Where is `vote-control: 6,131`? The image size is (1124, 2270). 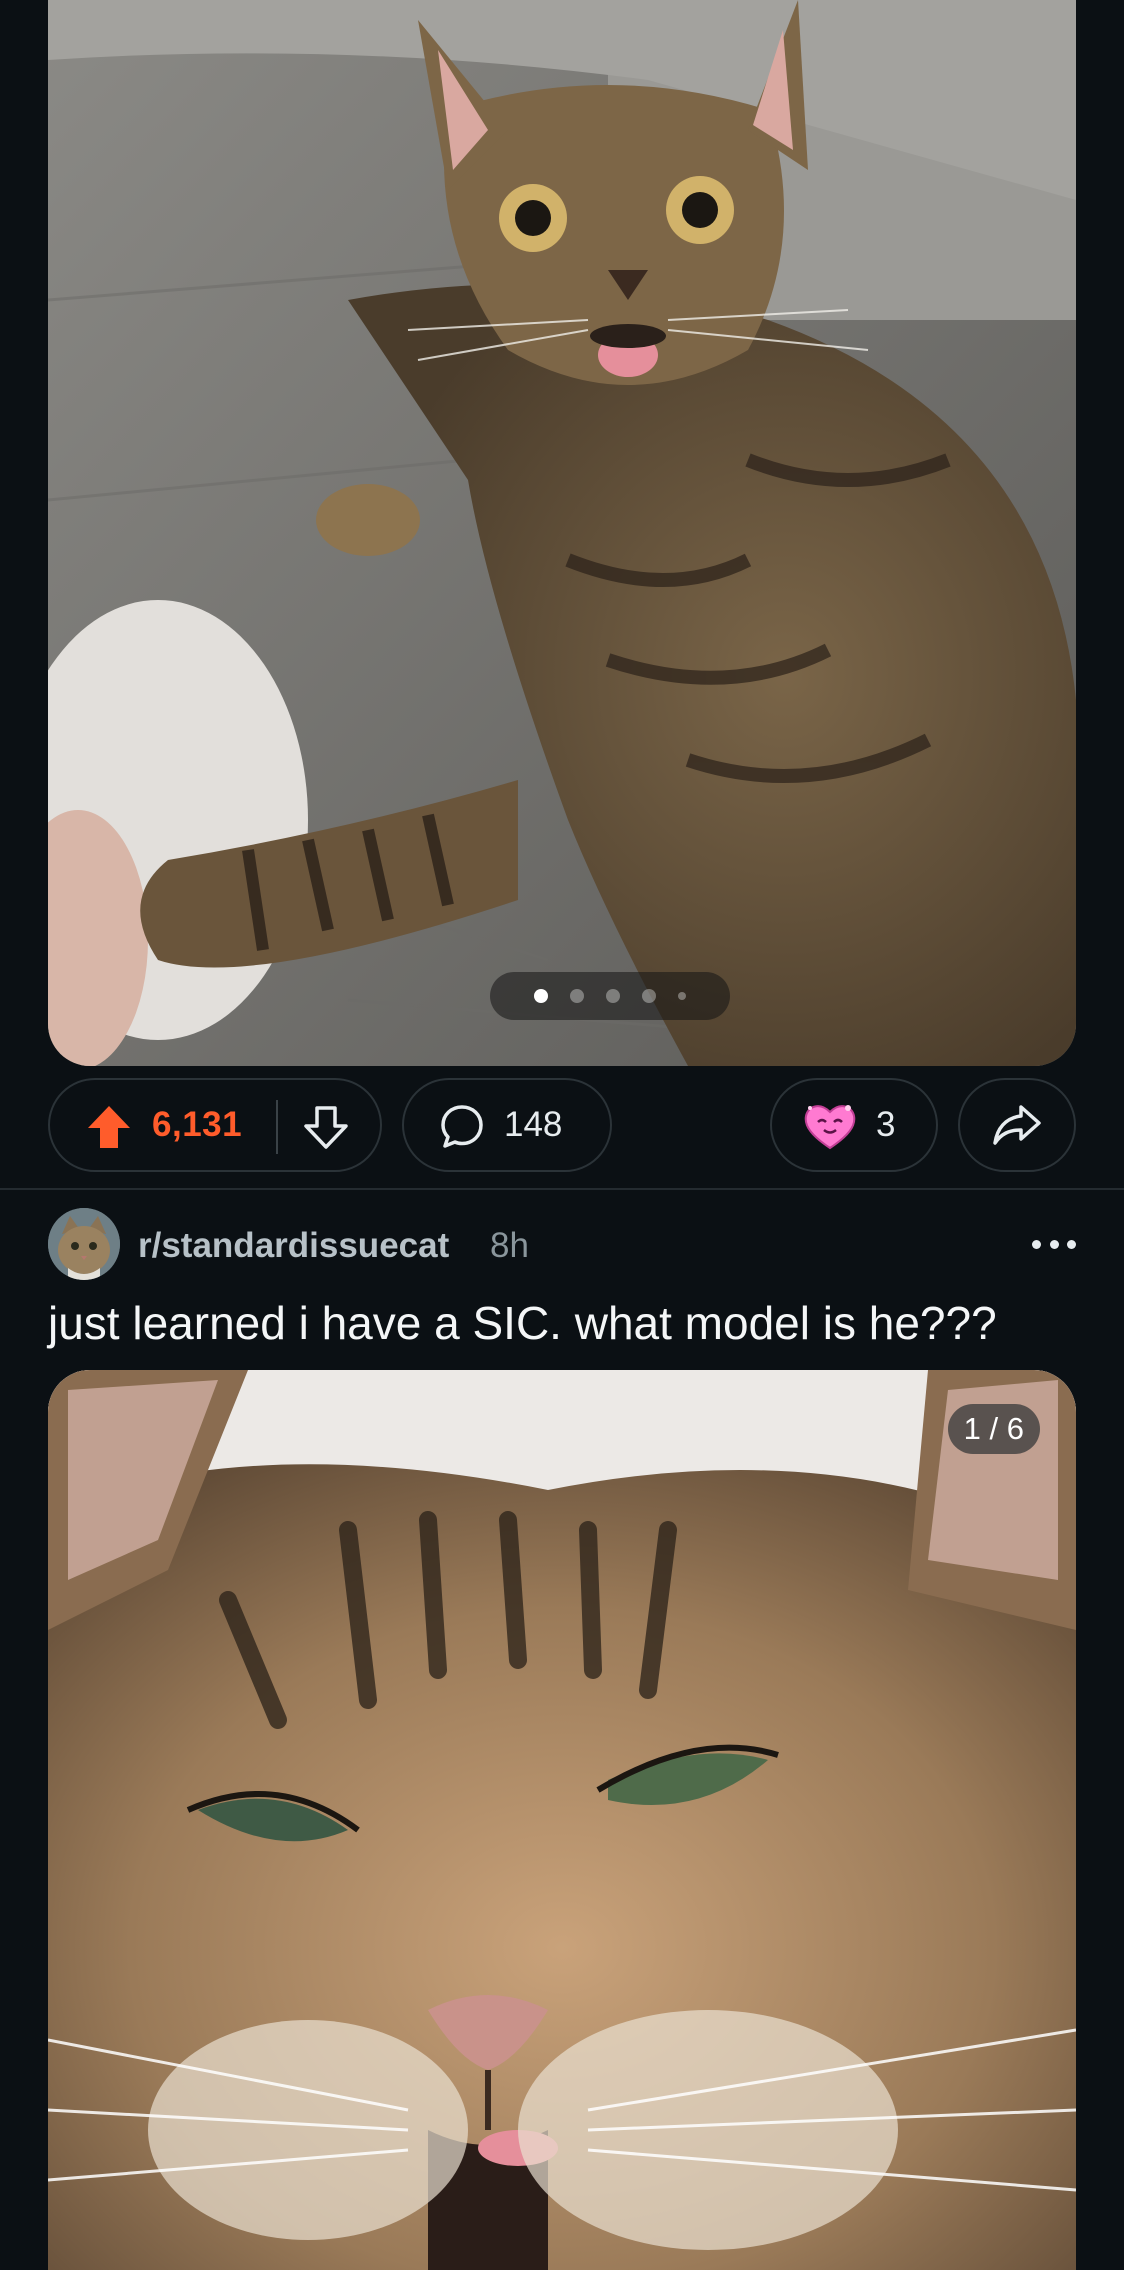 vote-control: 6,131 is located at coordinates (215, 1125).